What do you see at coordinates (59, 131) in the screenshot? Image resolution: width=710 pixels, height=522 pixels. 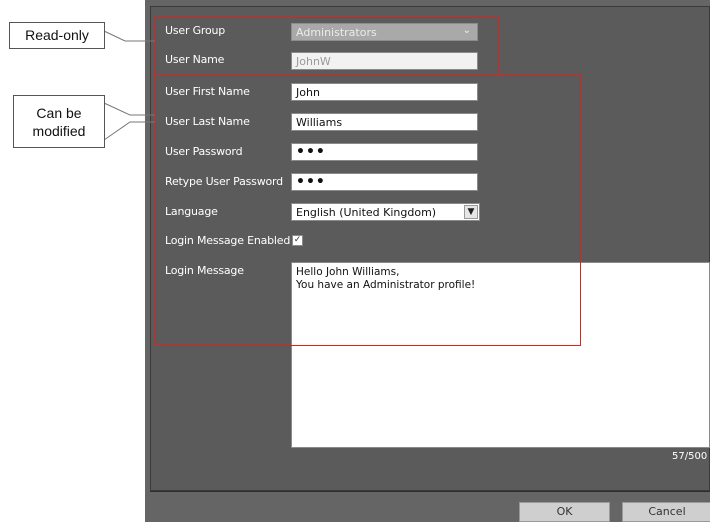 I see `modifiable-callout-line2: modified` at bounding box center [59, 131].